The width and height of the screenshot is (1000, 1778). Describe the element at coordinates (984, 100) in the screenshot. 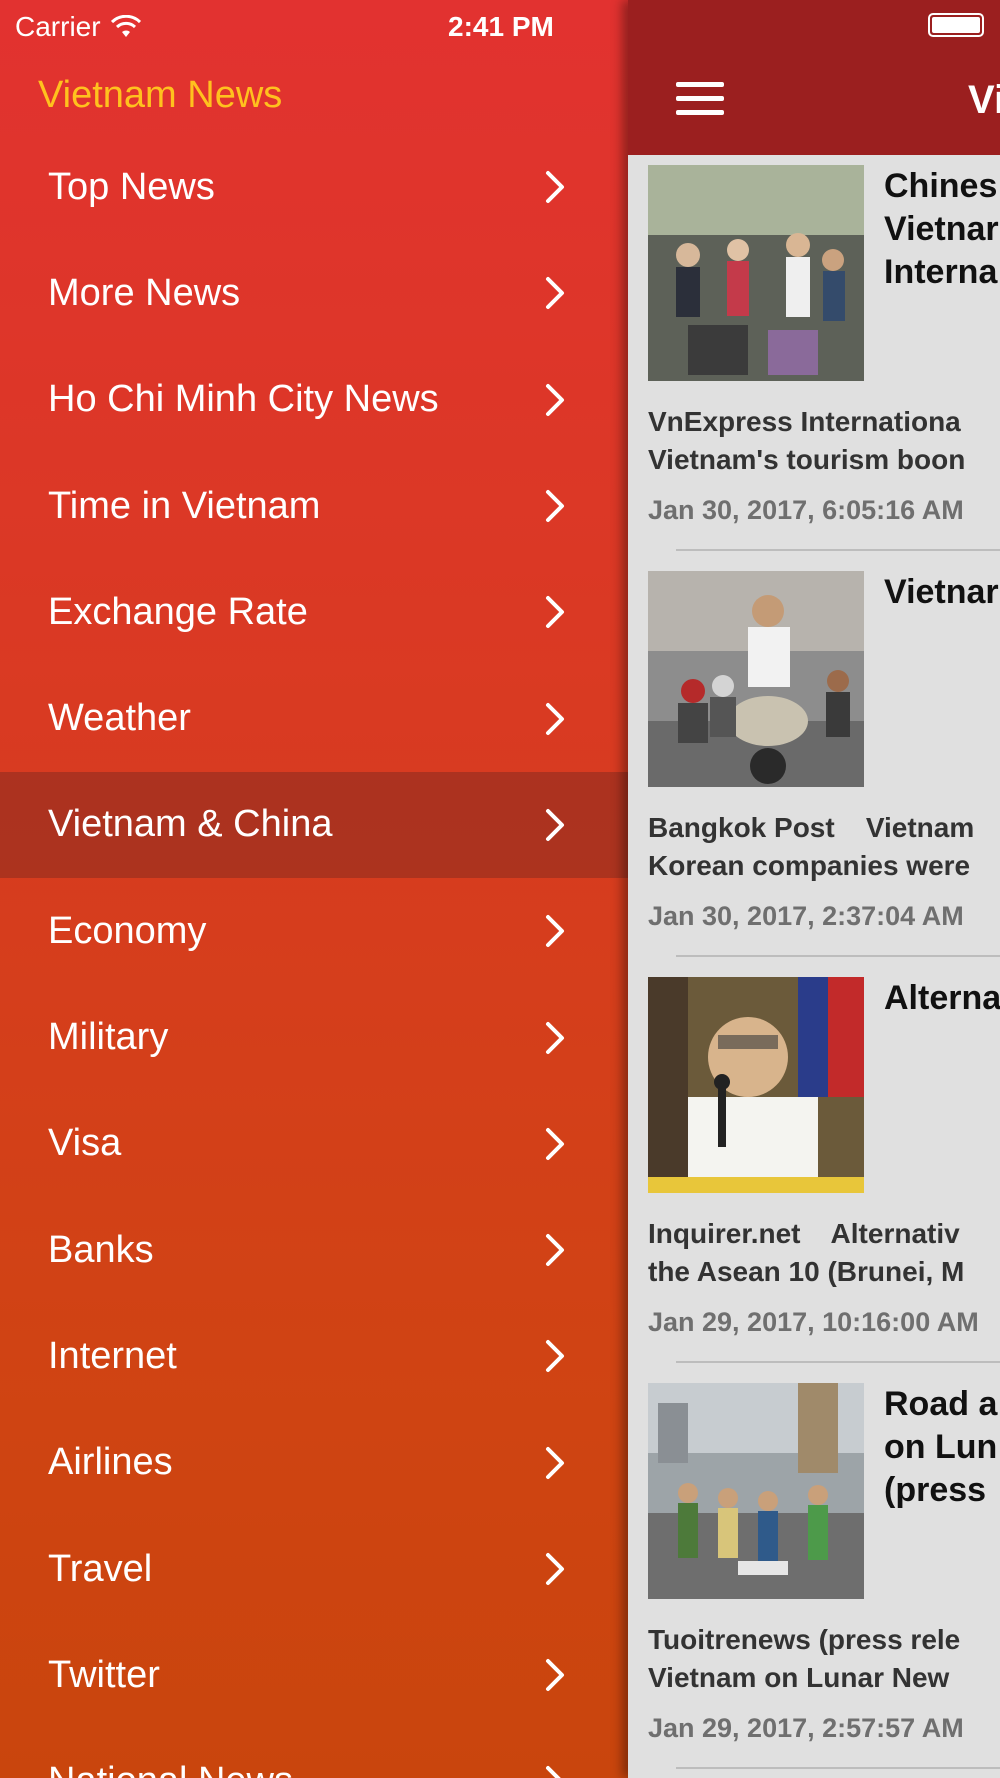

I see `nav-title: Vi` at that location.